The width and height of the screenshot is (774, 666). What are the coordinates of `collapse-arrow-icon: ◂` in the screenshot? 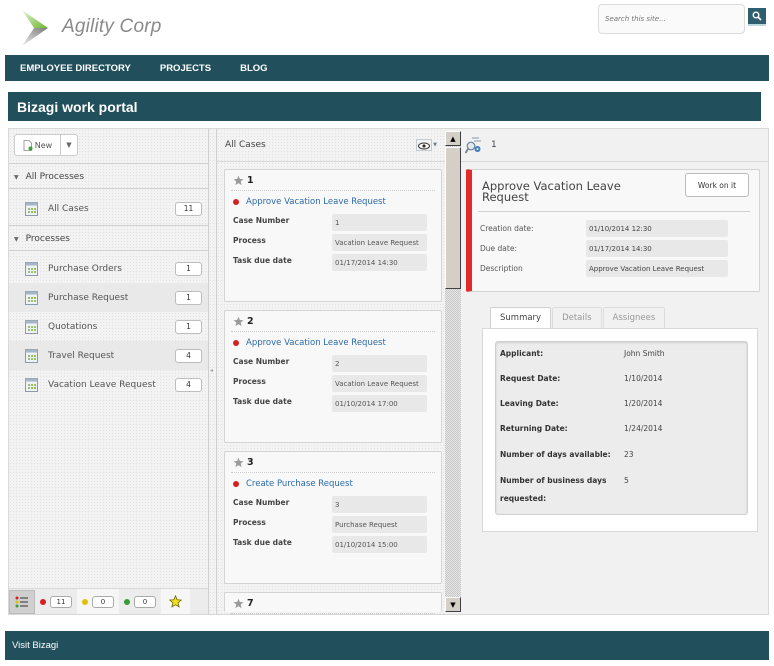 It's located at (211, 370).